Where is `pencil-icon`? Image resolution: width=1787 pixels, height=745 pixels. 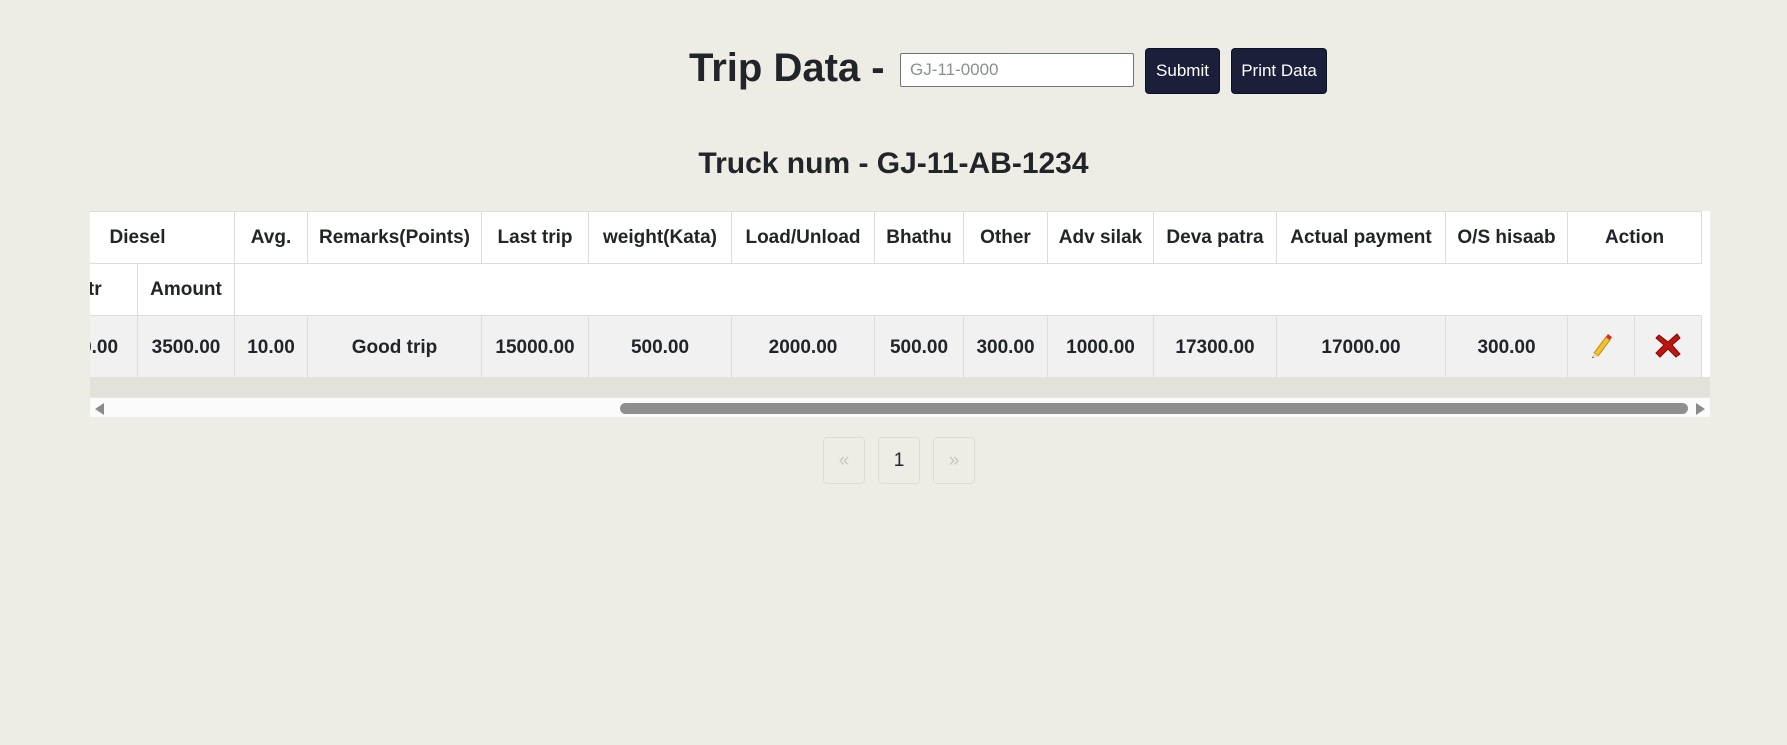
pencil-icon is located at coordinates (1601, 348).